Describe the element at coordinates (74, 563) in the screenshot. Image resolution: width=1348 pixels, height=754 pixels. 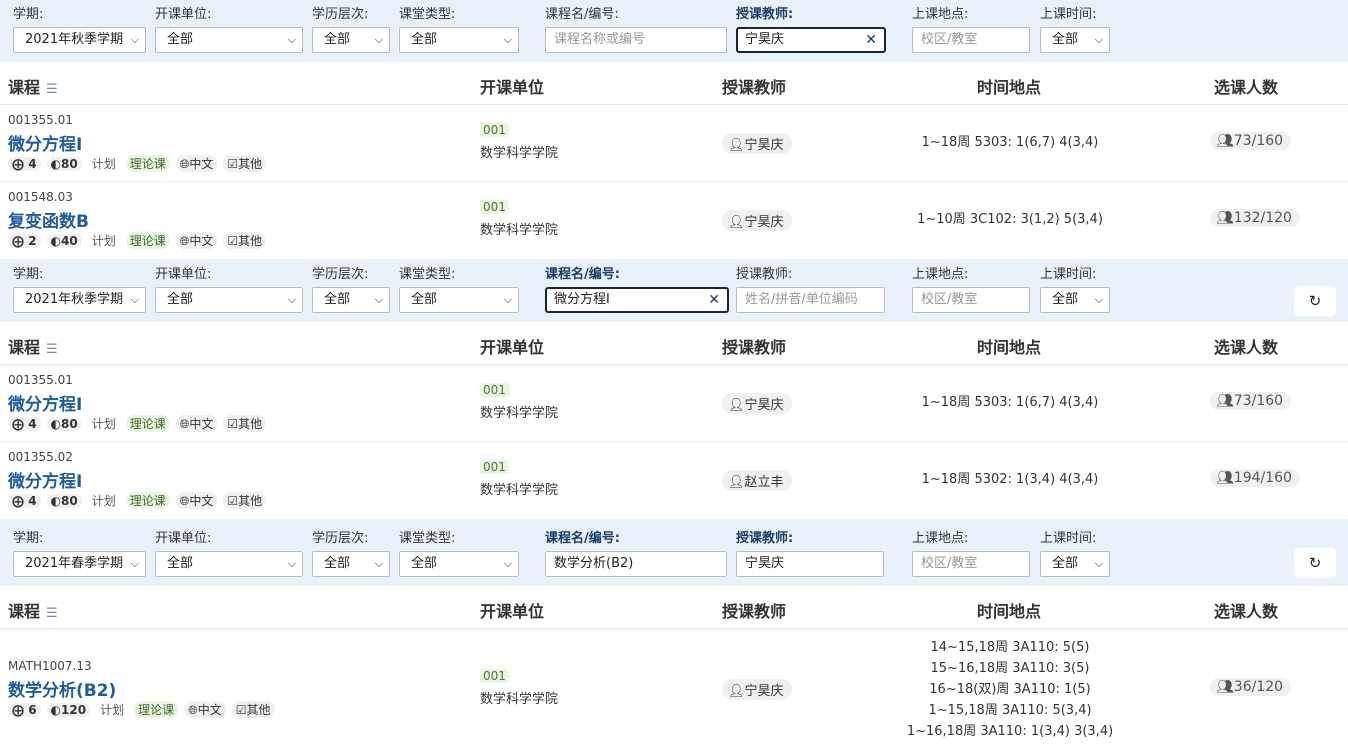
I see `term-value: 2021年春季学期` at that location.